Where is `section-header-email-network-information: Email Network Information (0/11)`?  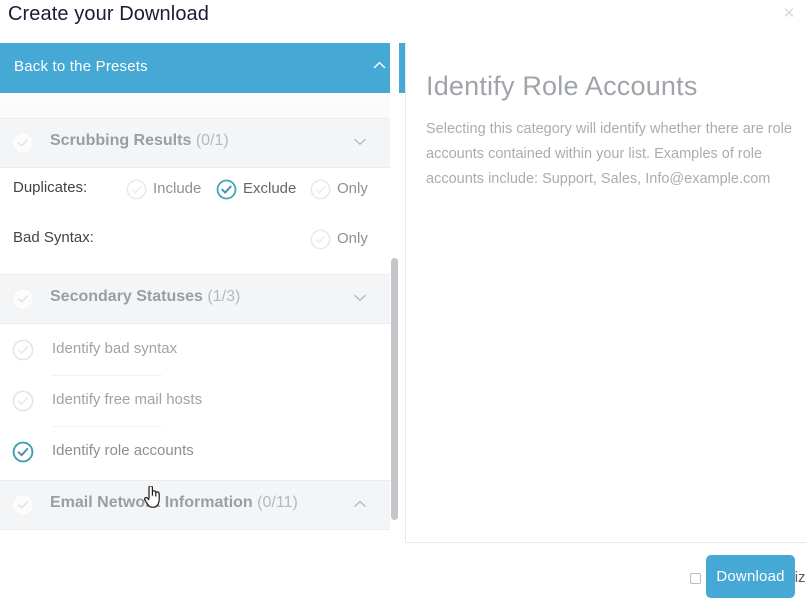 section-header-email-network-information: Email Network Information (0/11) is located at coordinates (196, 505).